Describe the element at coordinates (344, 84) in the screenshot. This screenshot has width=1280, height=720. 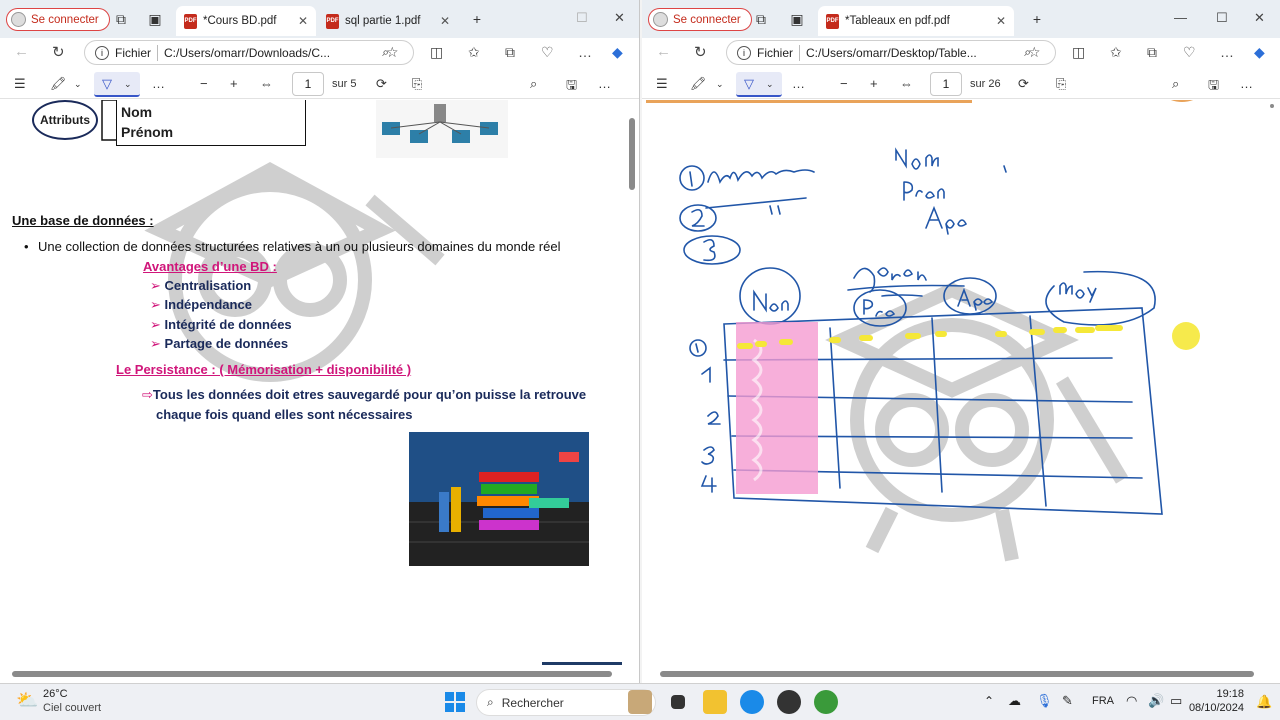
I see `page-total-label: sur 5` at that location.